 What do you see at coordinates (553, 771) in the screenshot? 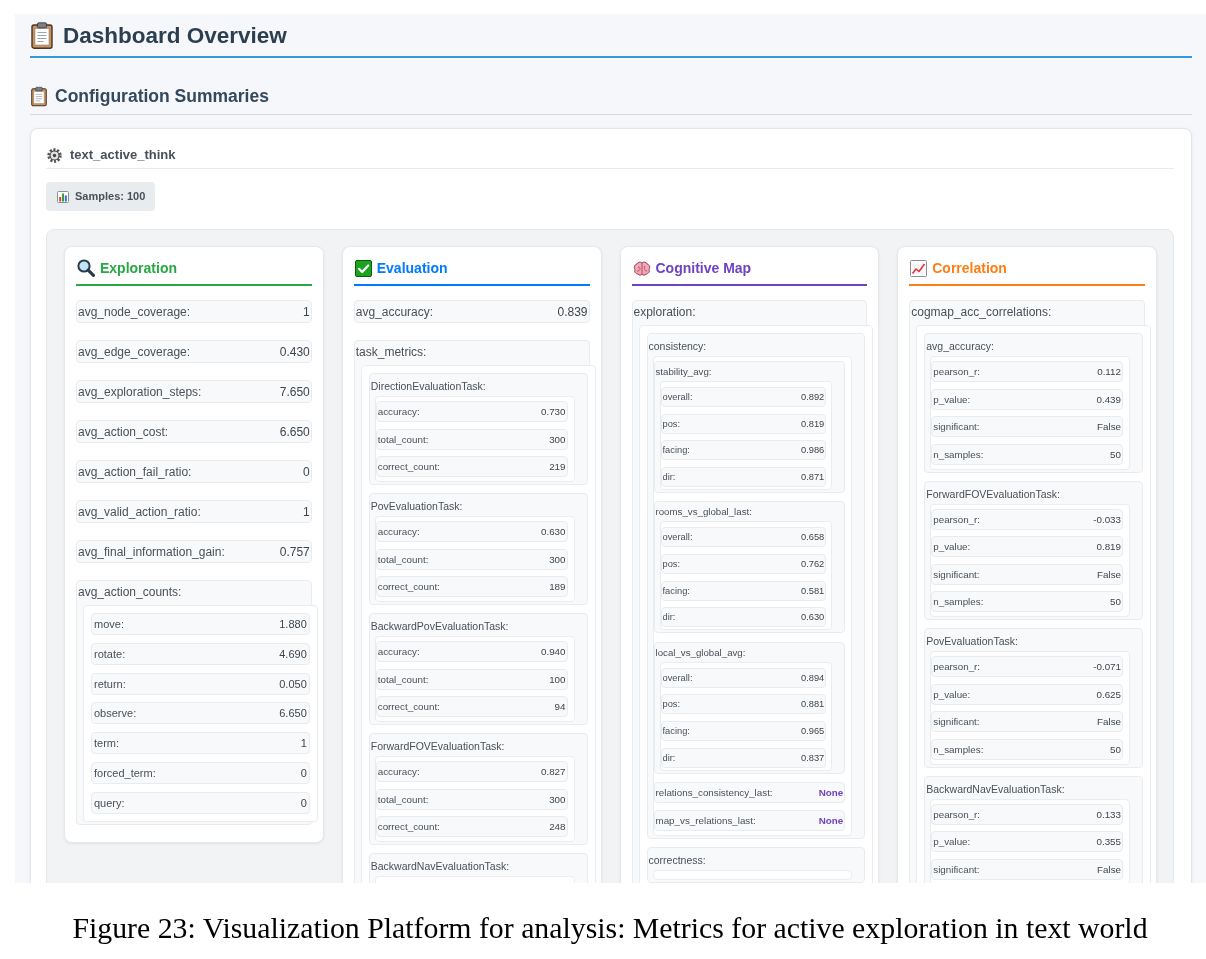
I see `metric-value: 0.827` at bounding box center [553, 771].